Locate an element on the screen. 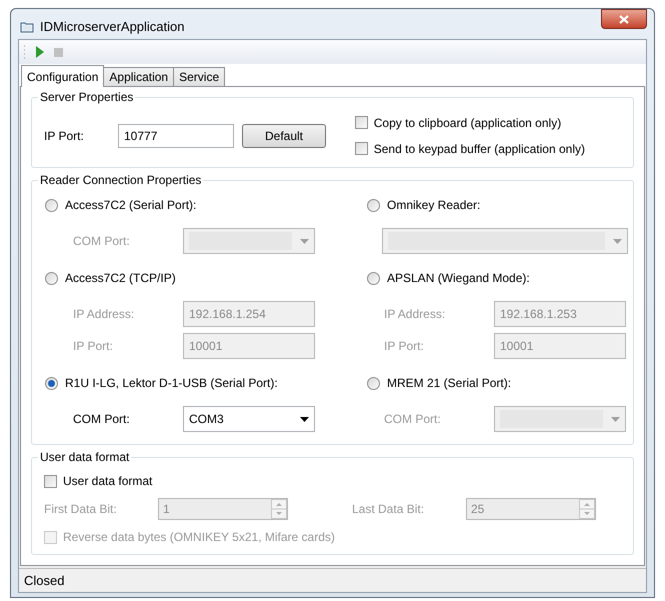 The height and width of the screenshot is (601, 665). tab: Application is located at coordinates (138, 76).